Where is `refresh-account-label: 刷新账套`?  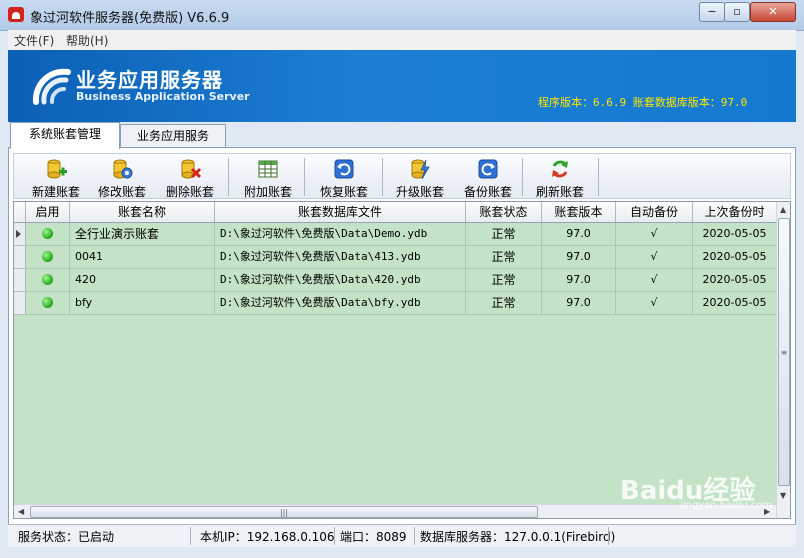 refresh-account-label: 刷新账套 is located at coordinates (559, 192).